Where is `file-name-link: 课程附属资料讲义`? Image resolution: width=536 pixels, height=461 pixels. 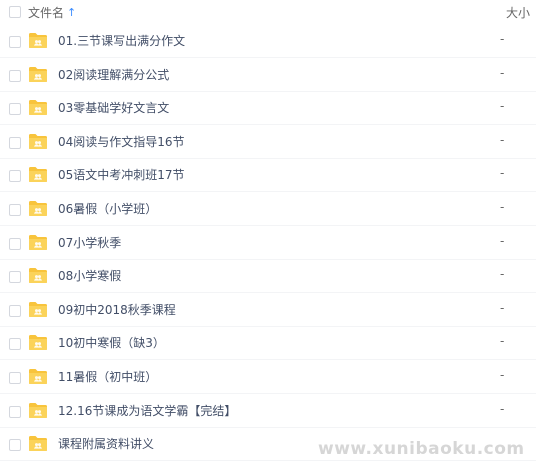 file-name-link: 课程附属资料讲义 is located at coordinates (106, 443).